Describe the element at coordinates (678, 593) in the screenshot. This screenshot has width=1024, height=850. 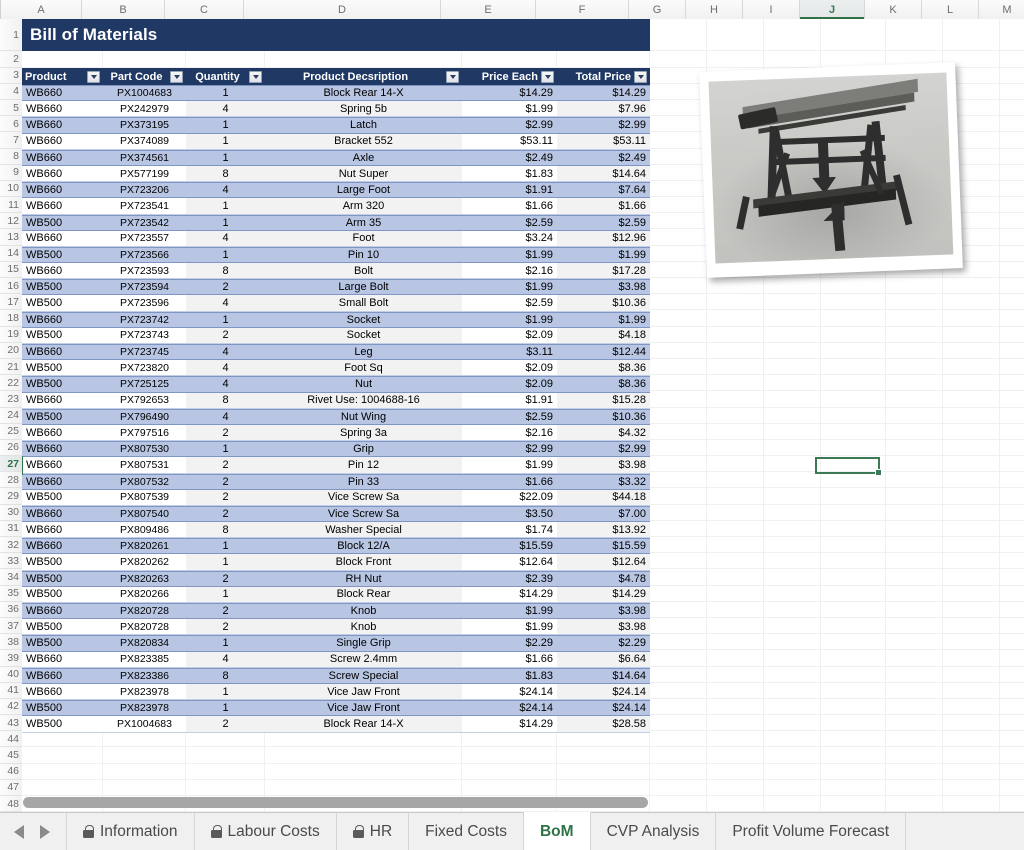
I see `cell-G35` at that location.